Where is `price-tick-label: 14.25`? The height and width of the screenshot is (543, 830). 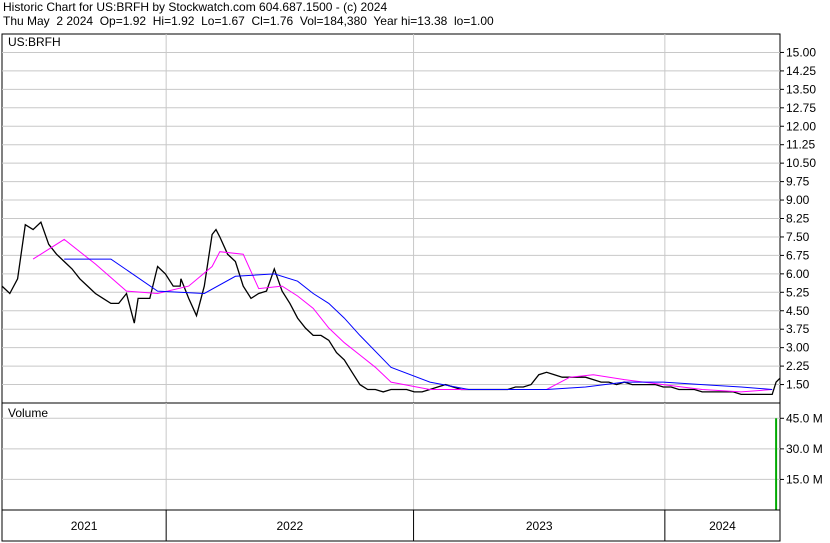
price-tick-label: 14.25 is located at coordinates (801, 71).